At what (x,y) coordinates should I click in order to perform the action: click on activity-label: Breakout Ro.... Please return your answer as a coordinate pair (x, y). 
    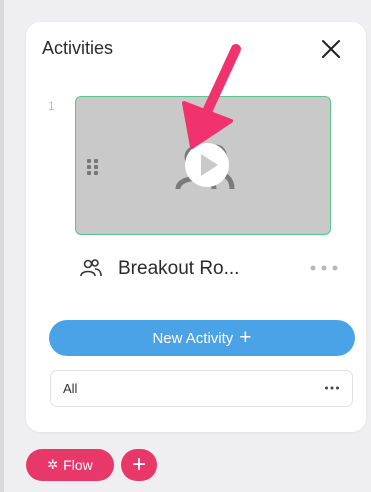
    Looking at the image, I should click on (179, 268).